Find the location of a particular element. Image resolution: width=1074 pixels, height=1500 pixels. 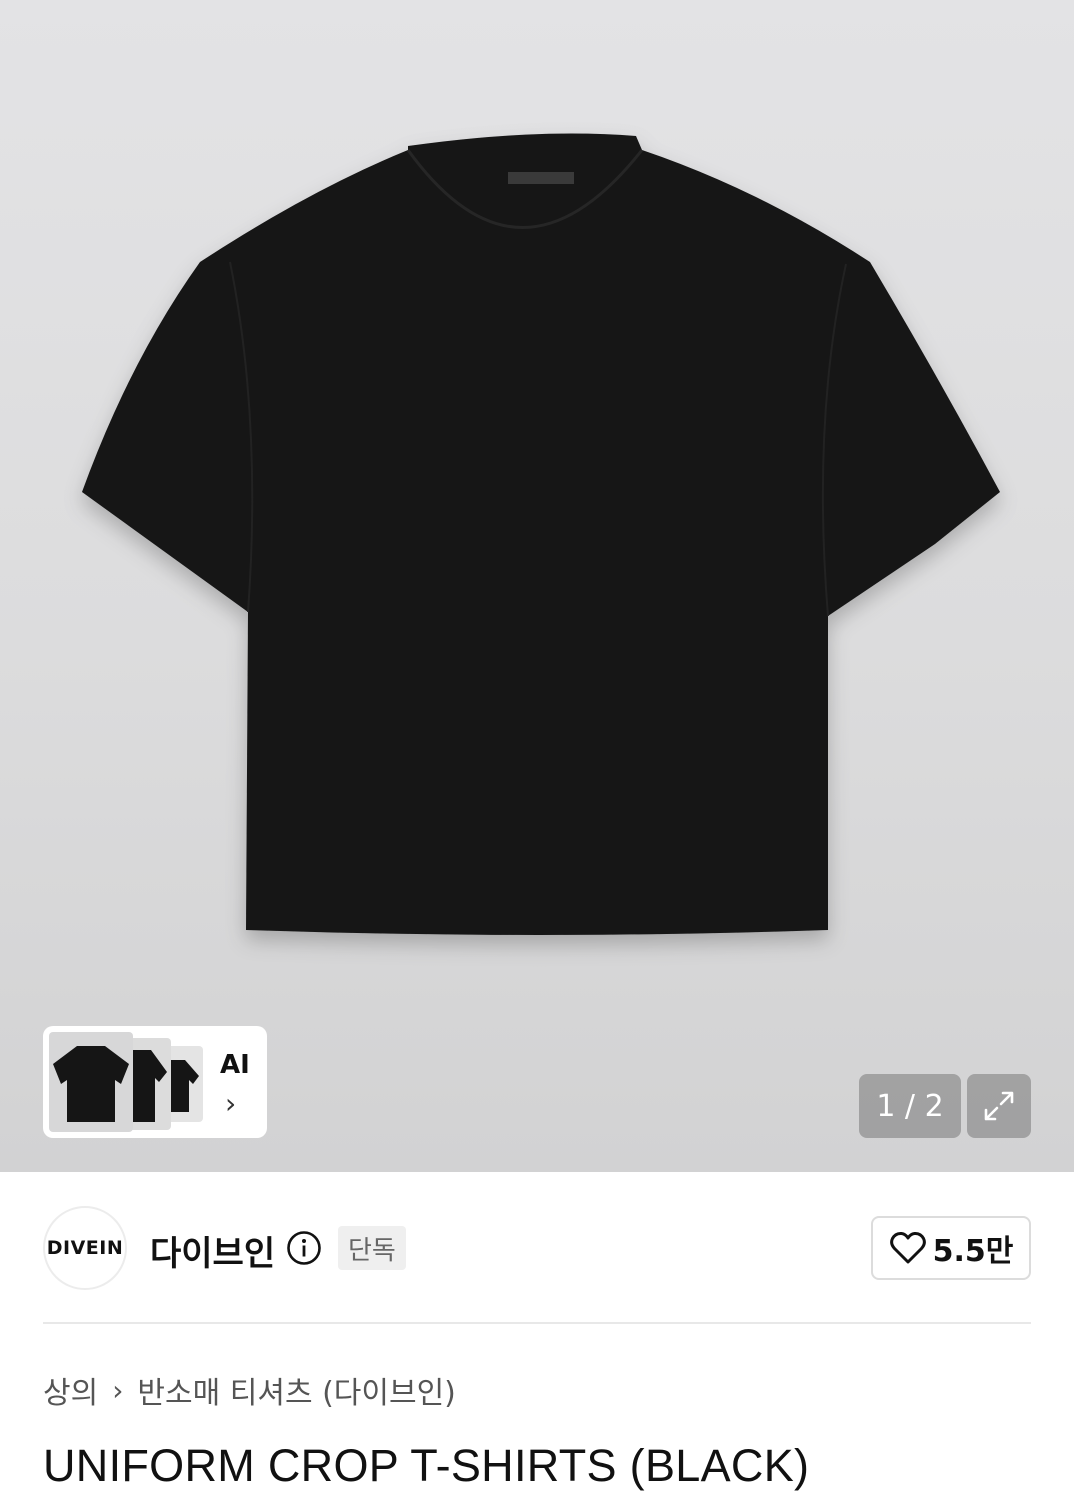

heart-outline-icon is located at coordinates (907, 1247).